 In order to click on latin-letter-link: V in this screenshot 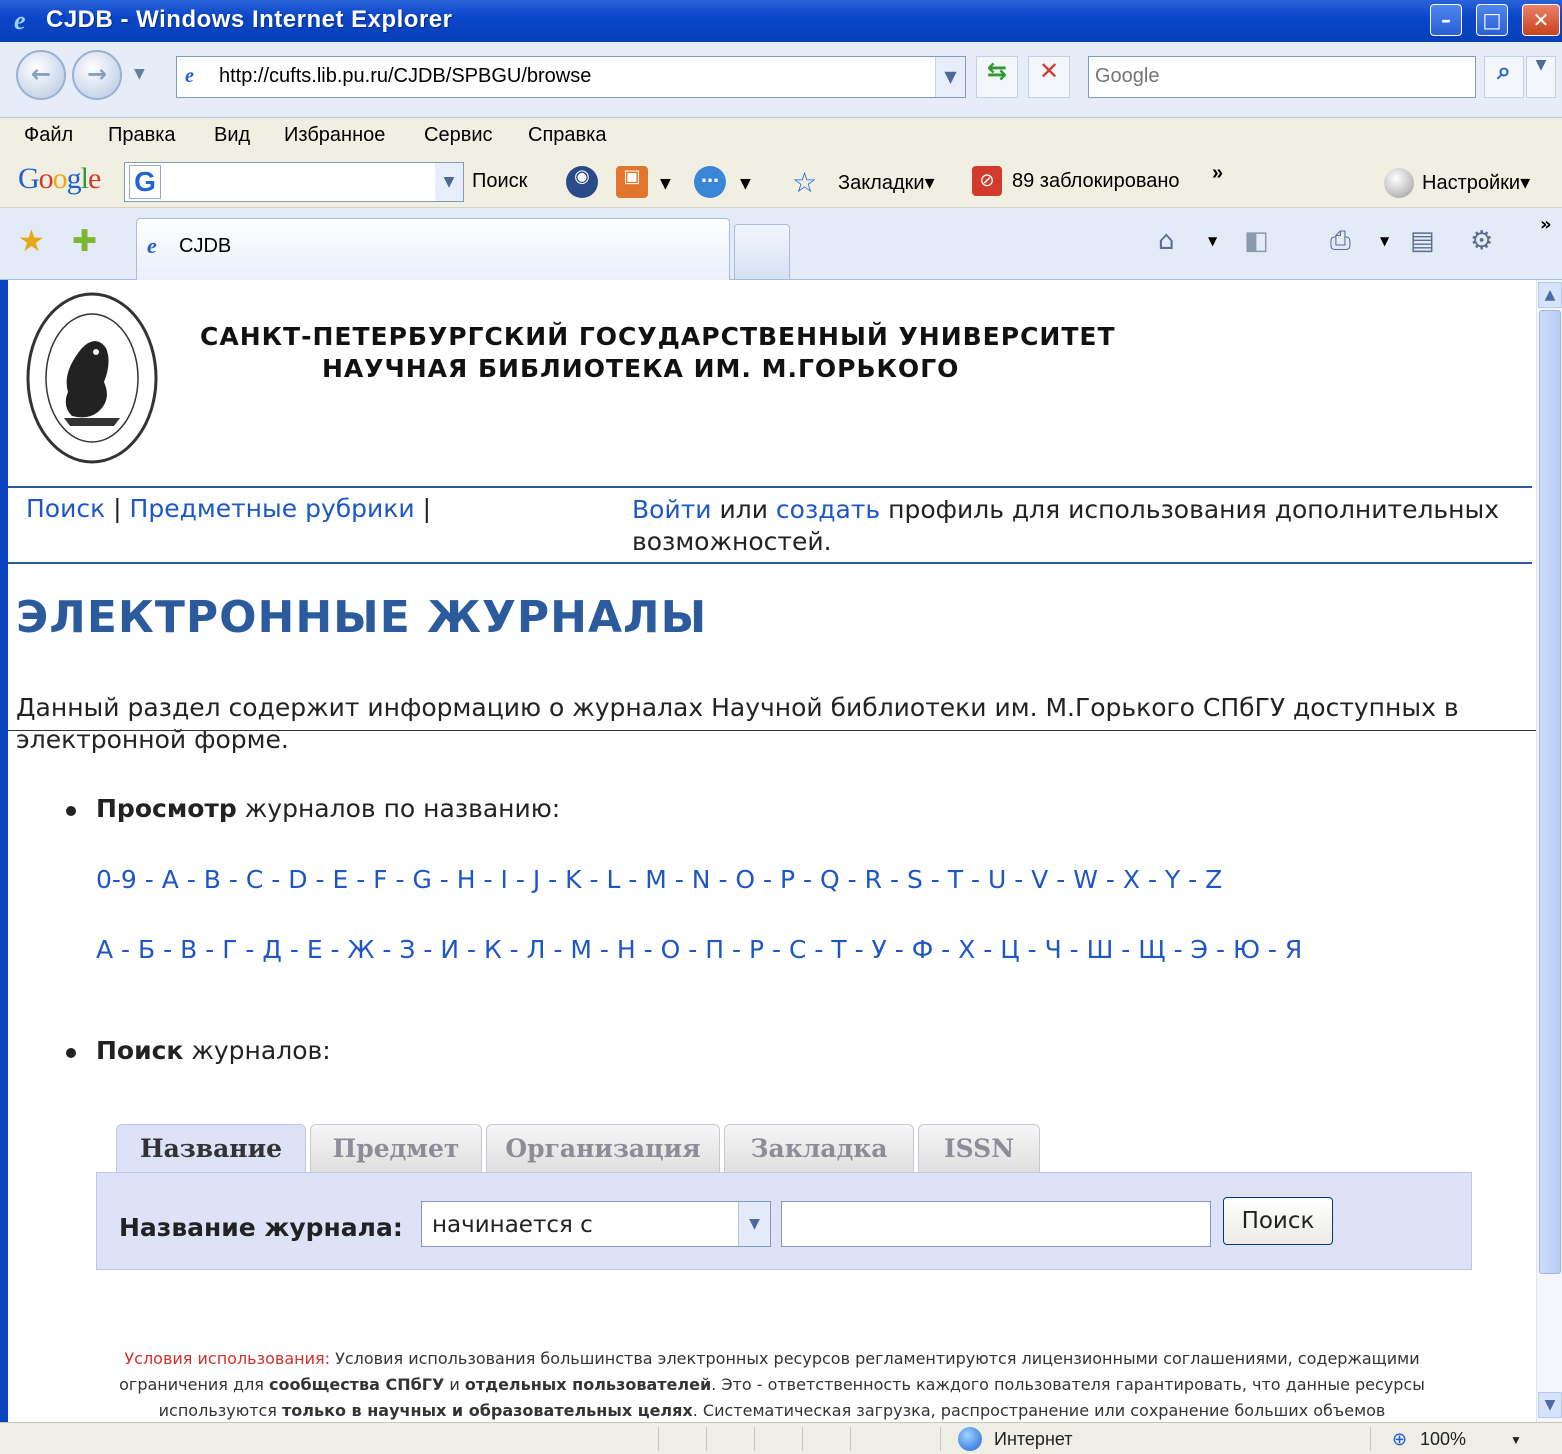, I will do `click(1039, 879)`.